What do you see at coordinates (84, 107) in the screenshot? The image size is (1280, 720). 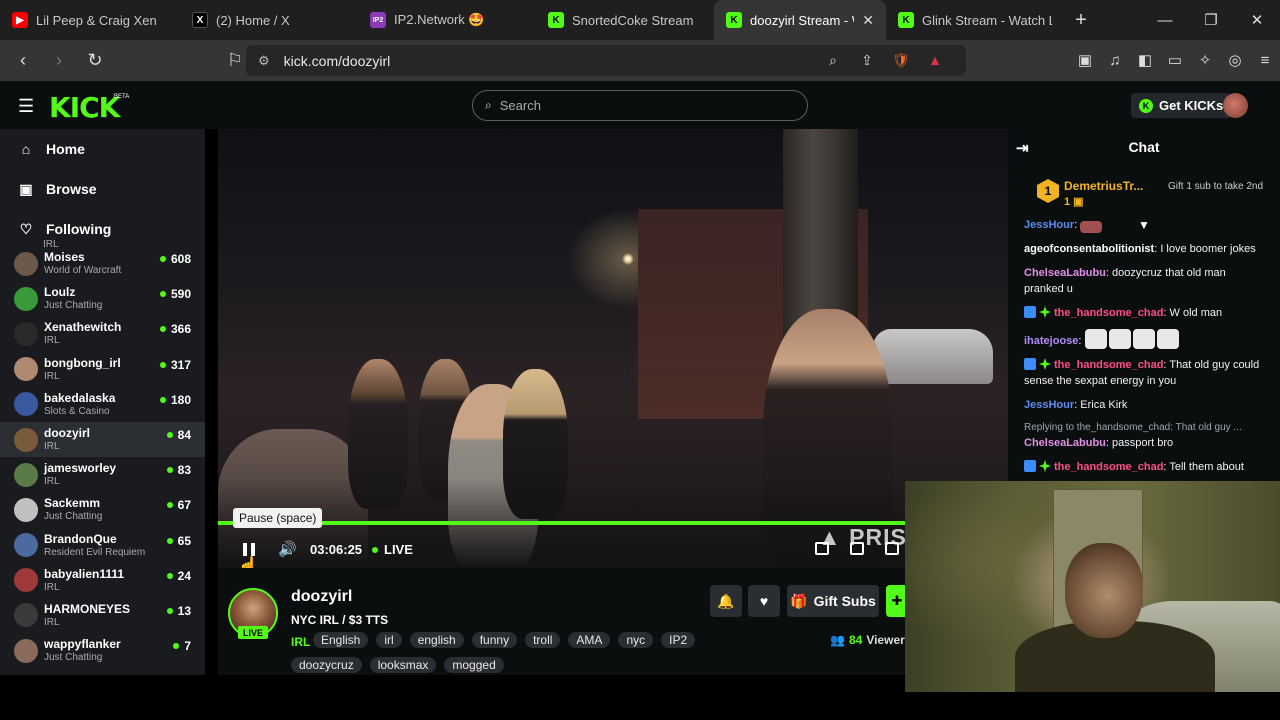 I see `kick-logo: KICK` at bounding box center [84, 107].